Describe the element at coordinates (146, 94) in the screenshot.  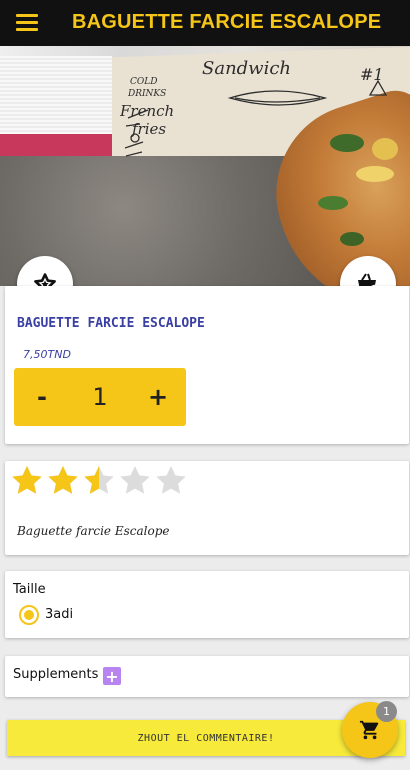
I see `svg-text: DRINKS` at that location.